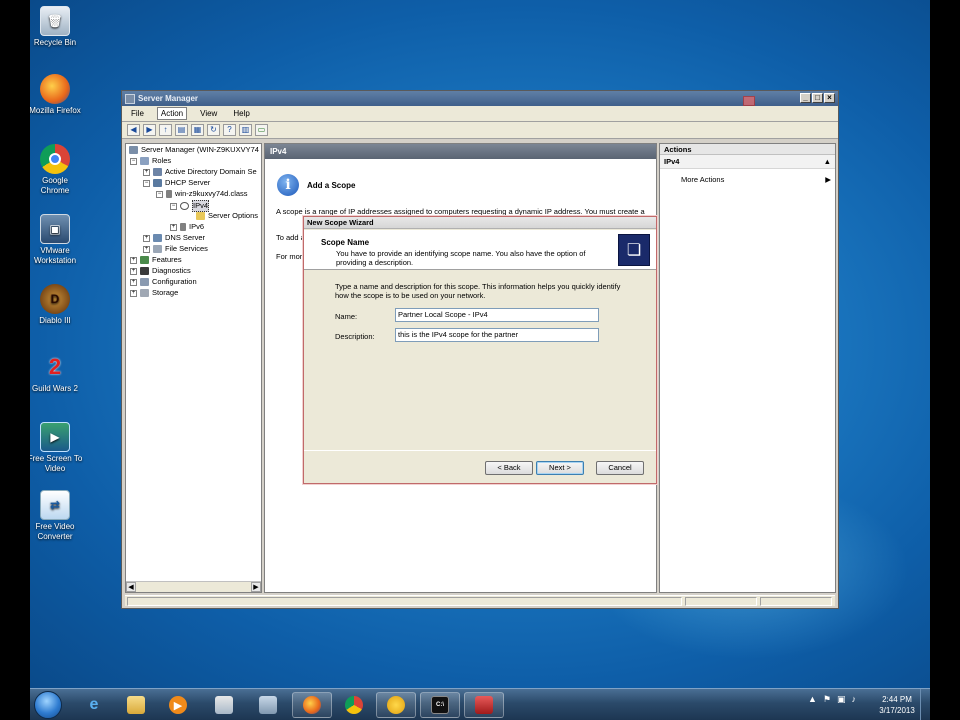 Image resolution: width=960 pixels, height=720 pixels. I want to click on maximize-icon: □, so click(817, 98).